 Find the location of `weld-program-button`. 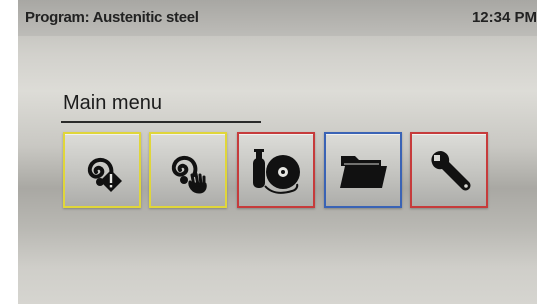

weld-program-button is located at coordinates (102, 170).